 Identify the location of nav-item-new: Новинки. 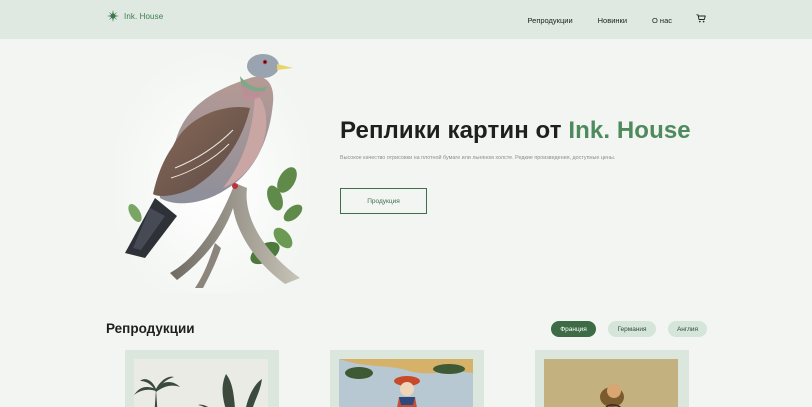
(612, 20).